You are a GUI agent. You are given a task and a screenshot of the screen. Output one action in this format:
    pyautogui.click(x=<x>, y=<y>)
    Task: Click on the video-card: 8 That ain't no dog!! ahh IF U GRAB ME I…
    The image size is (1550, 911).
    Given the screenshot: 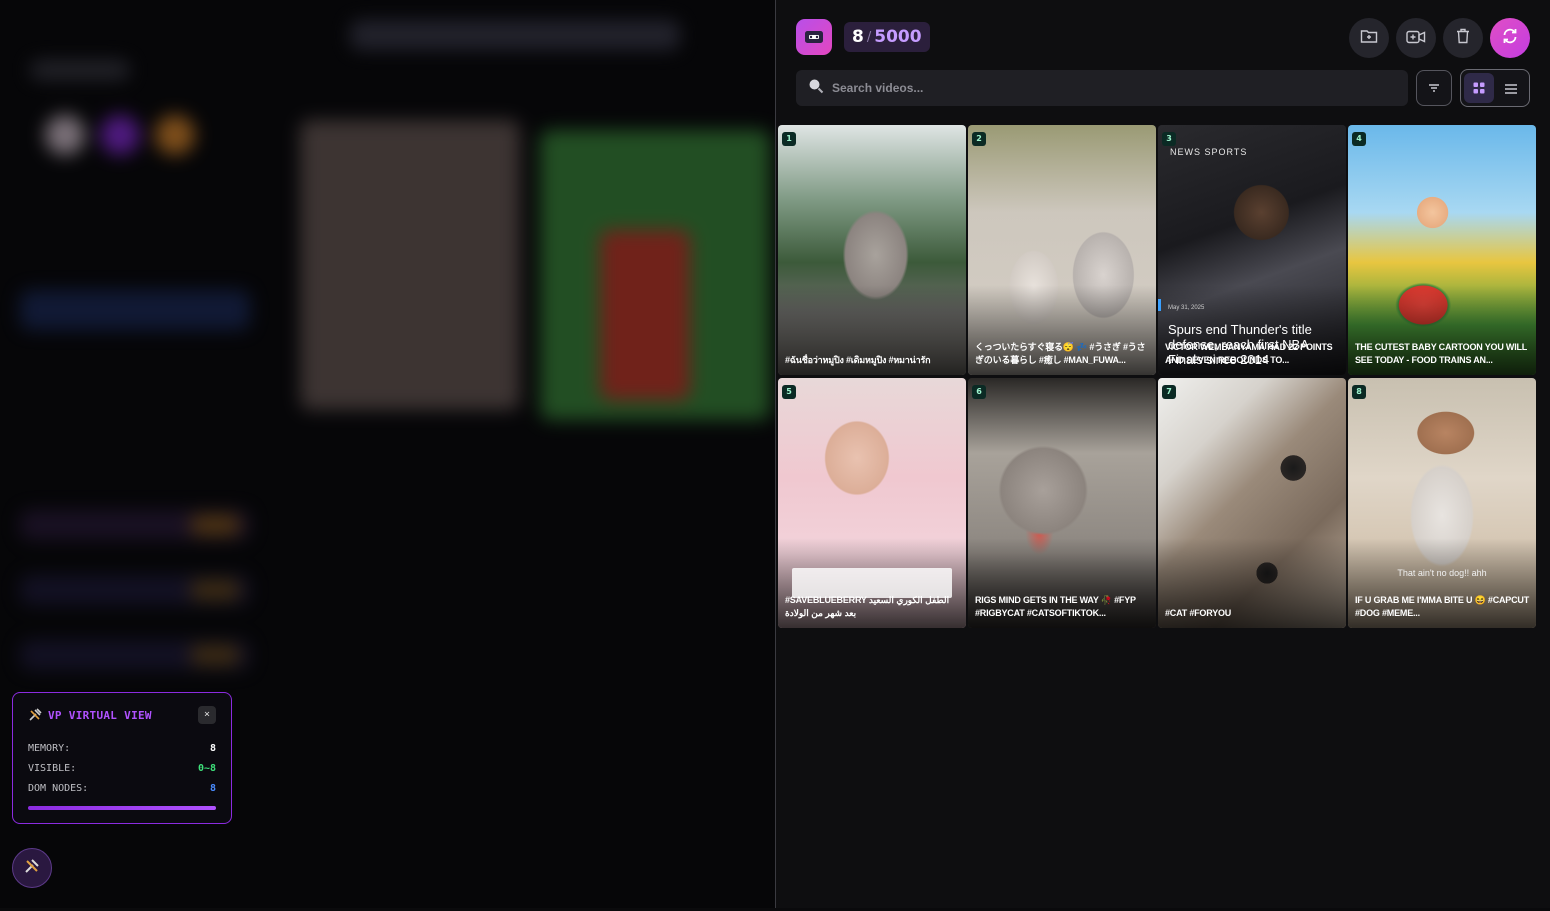 What is the action you would take?
    pyautogui.click(x=1442, y=503)
    